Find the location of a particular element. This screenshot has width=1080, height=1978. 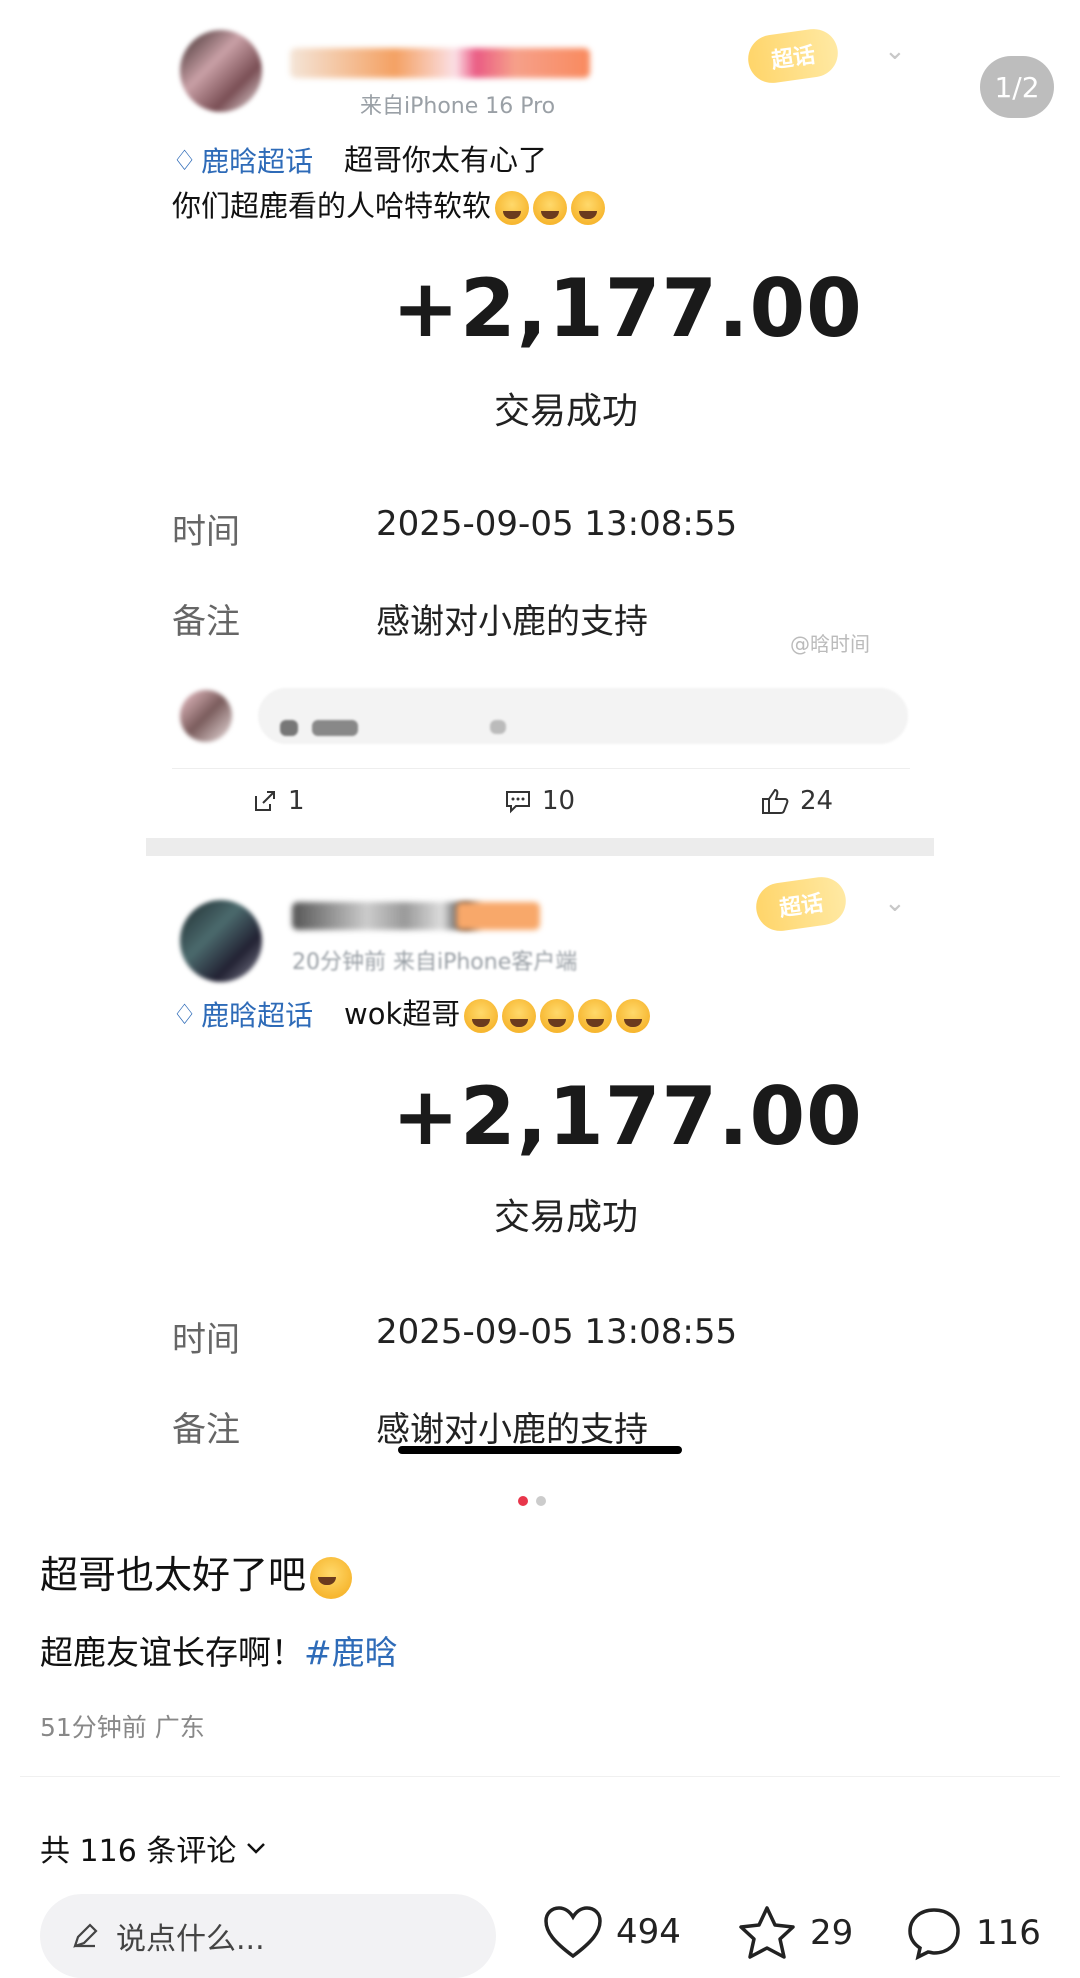

post2-supertopic-chip: 超话 is located at coordinates (801, 904).